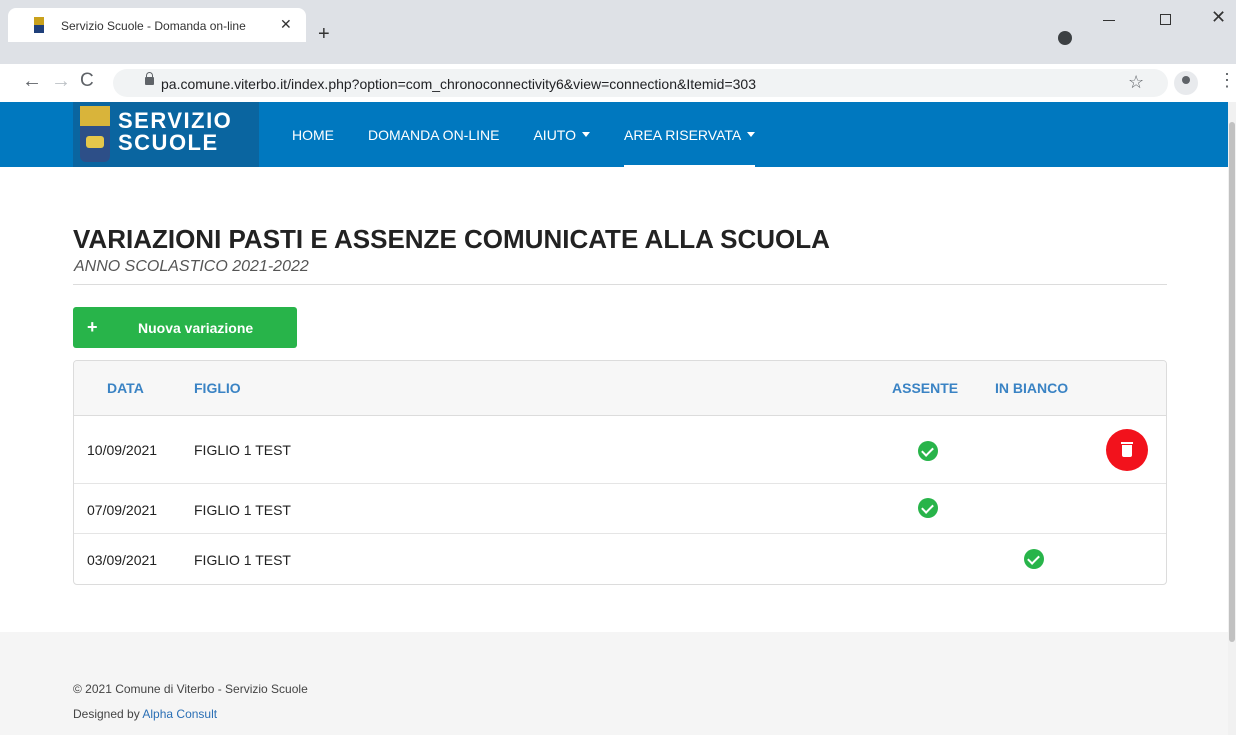  I want to click on menu-item-home: HOME, so click(313, 134).